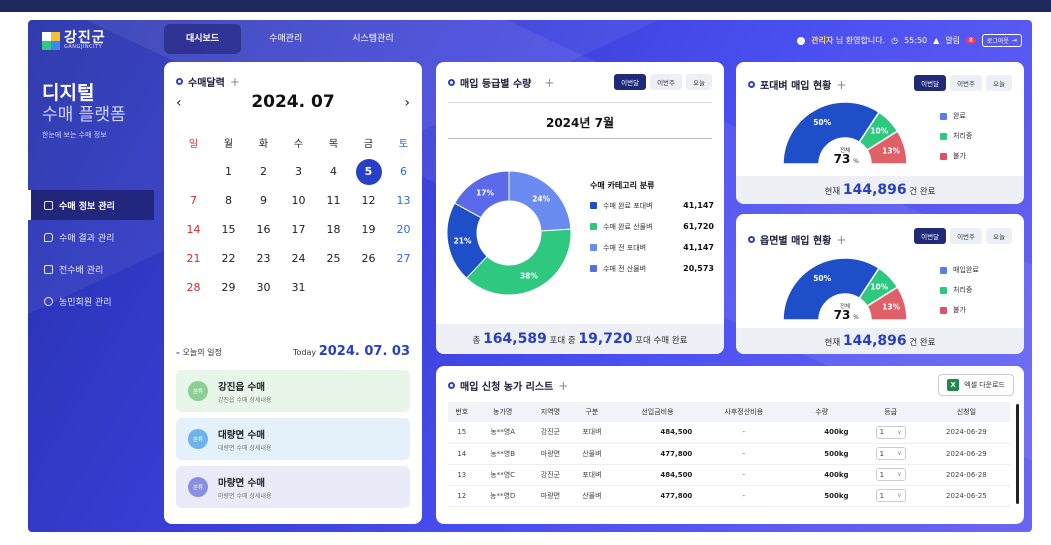 The width and height of the screenshot is (1051, 545). What do you see at coordinates (580, 102) in the screenshot?
I see `divider` at bounding box center [580, 102].